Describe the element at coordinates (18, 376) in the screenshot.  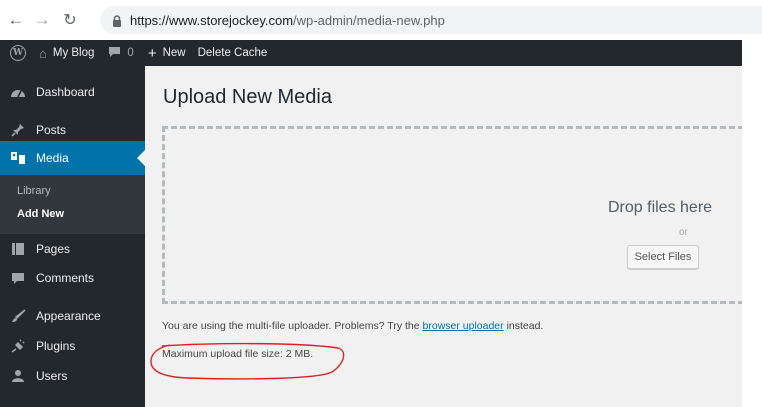
I see `users-icon` at that location.